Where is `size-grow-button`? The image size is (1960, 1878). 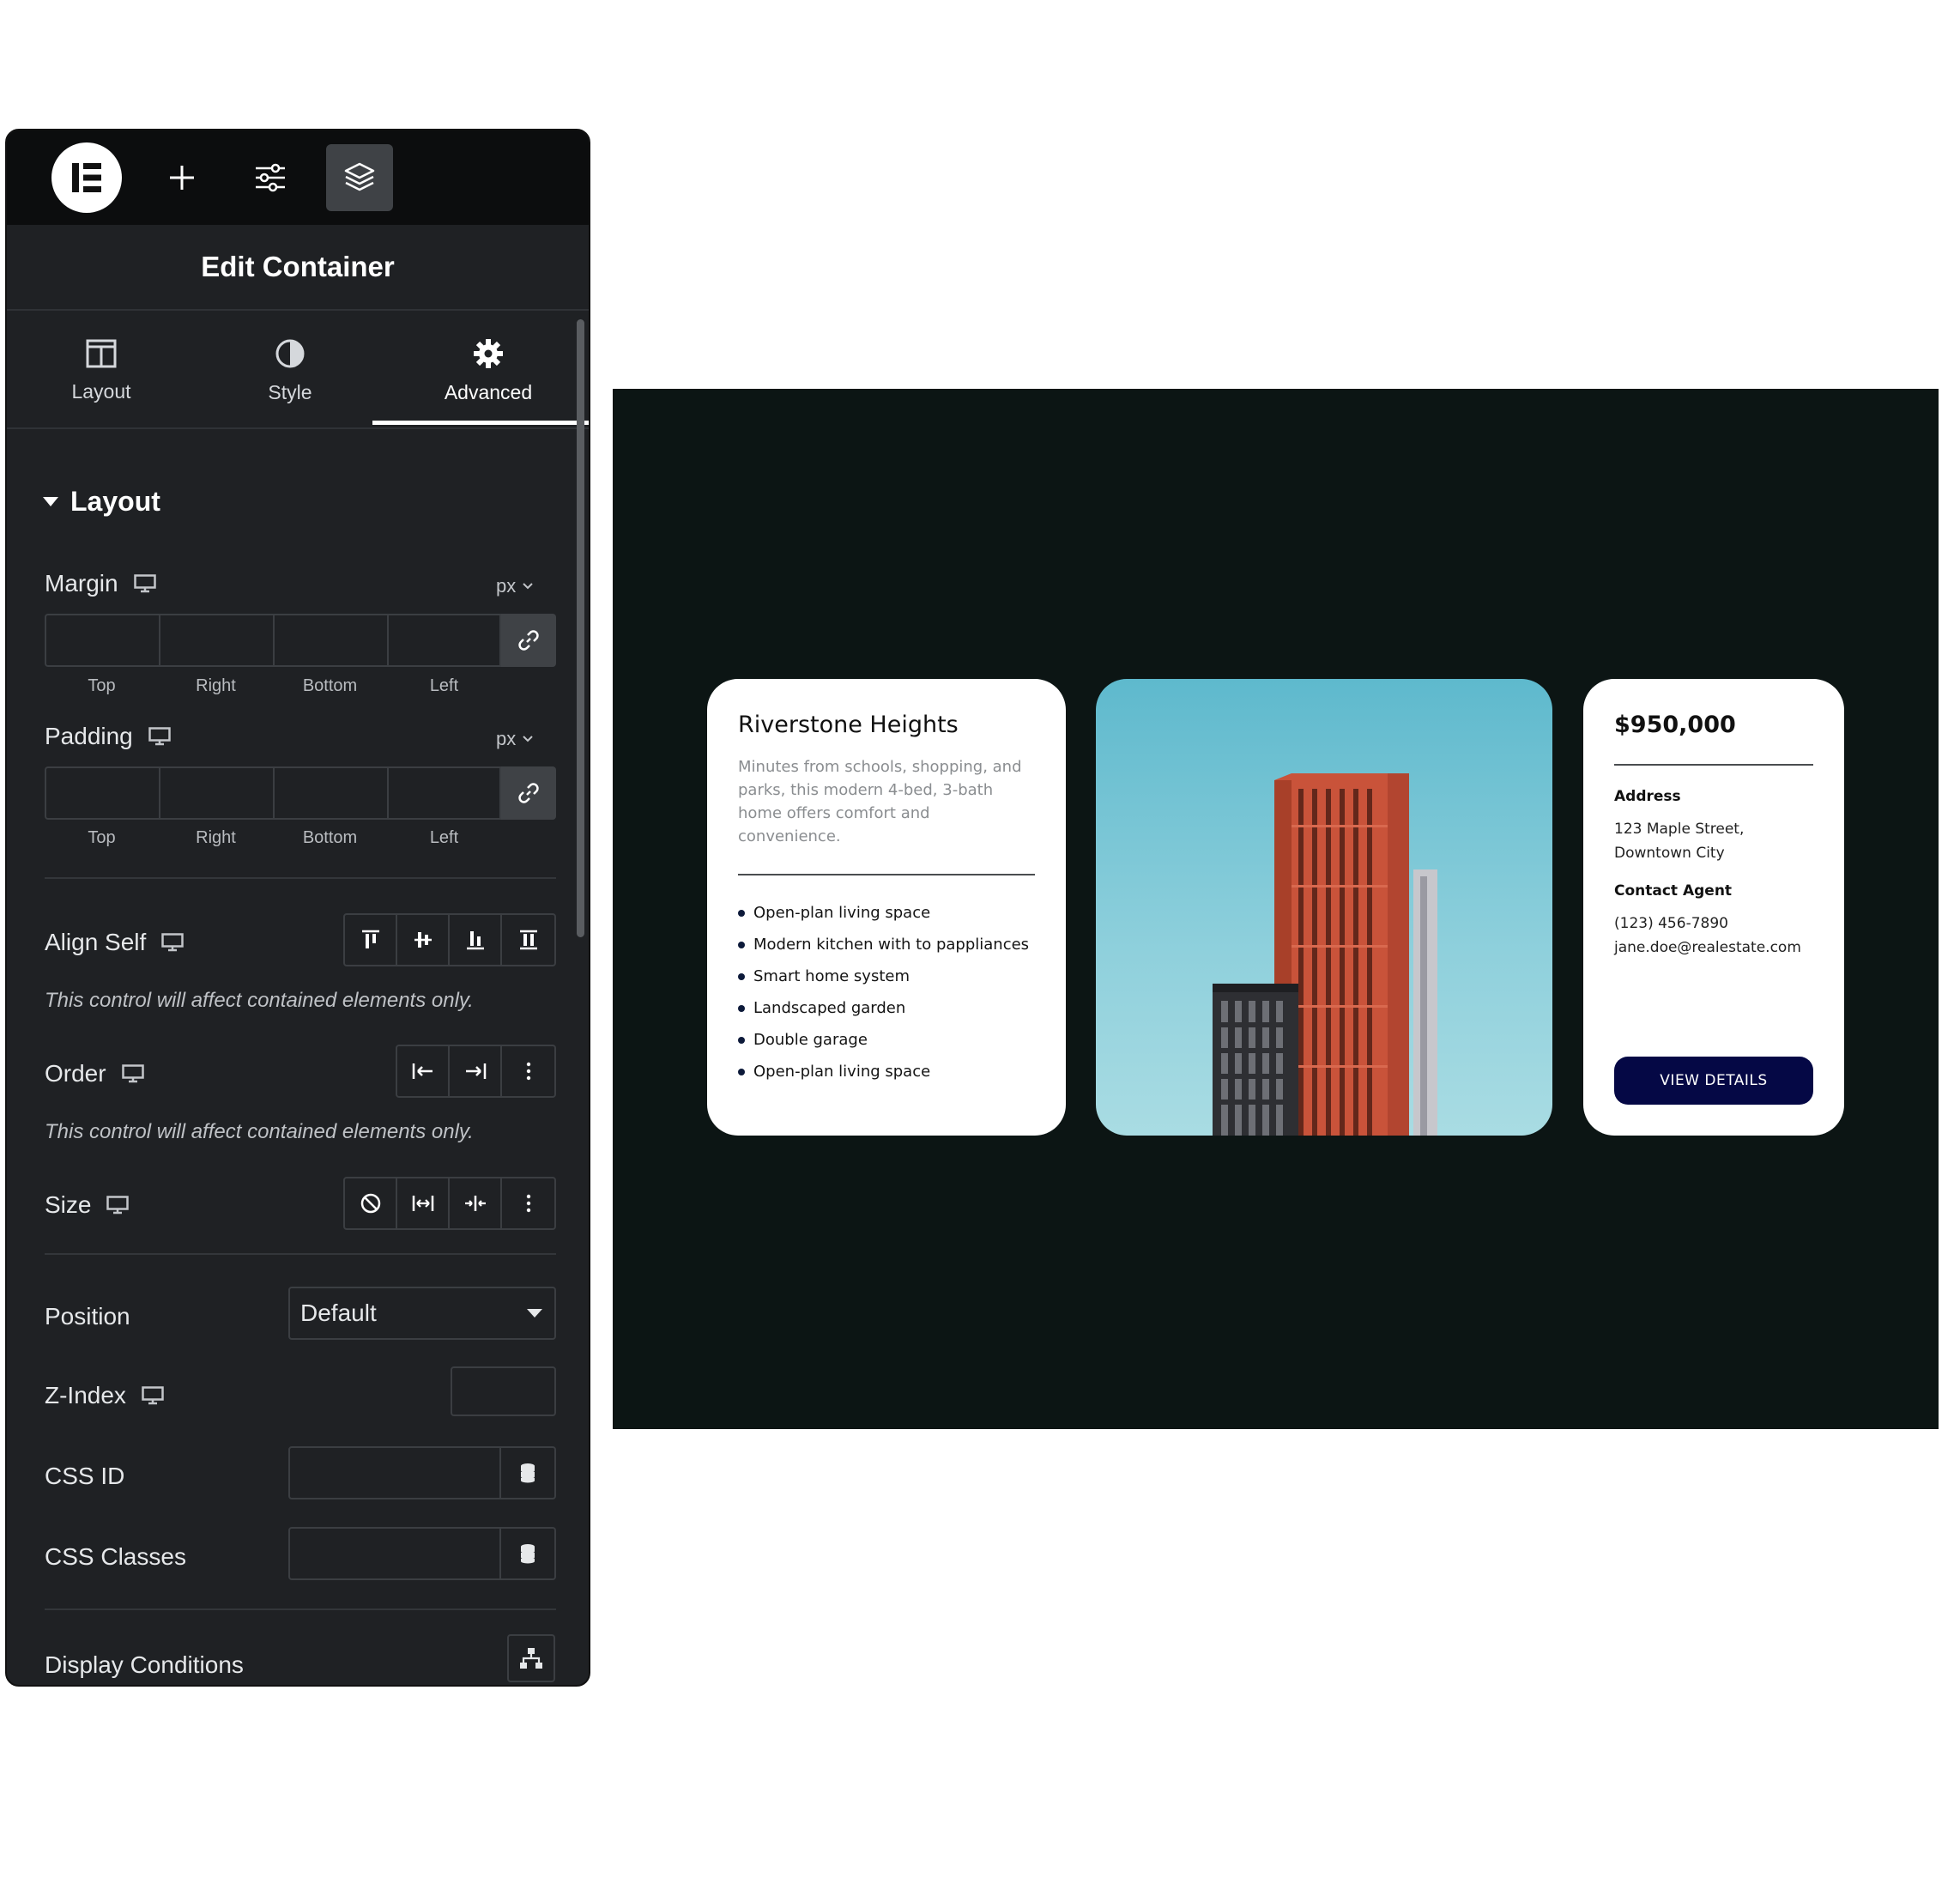
size-grow-button is located at coordinates (423, 1203).